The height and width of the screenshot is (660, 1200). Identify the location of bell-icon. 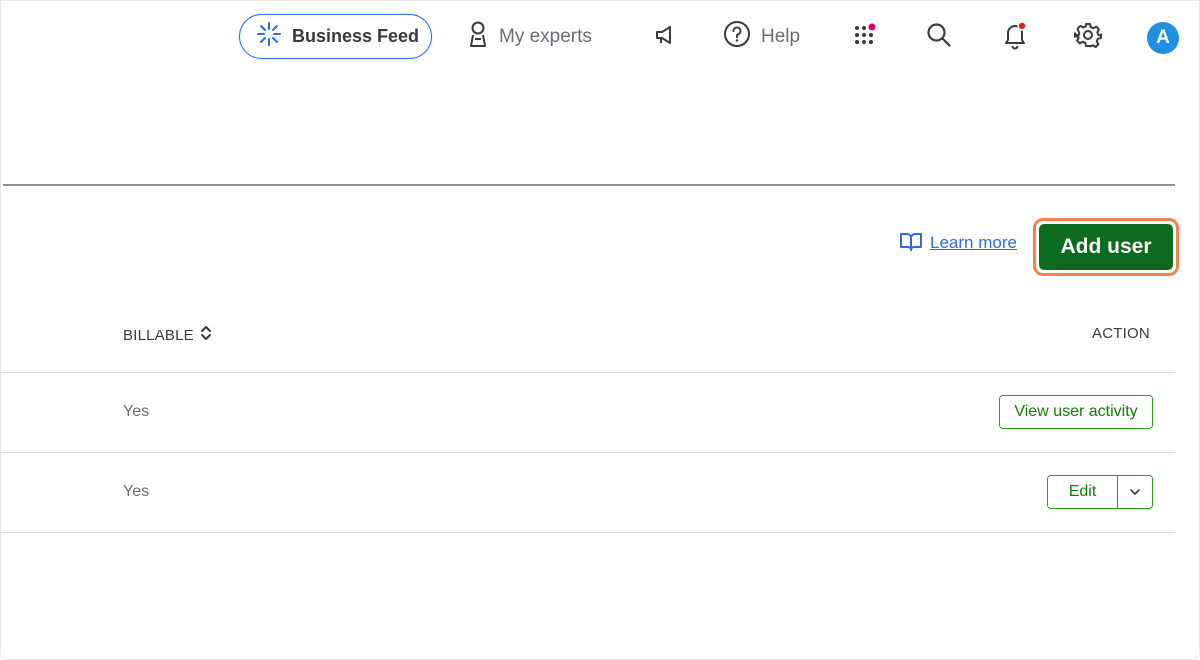
(1015, 37).